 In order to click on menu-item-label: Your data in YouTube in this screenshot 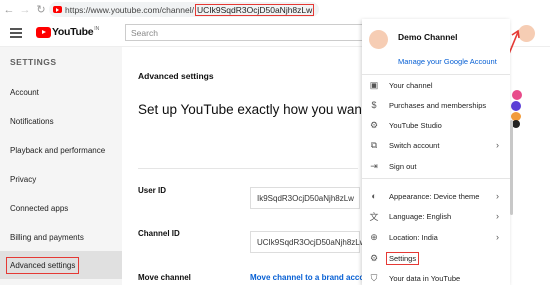, I will do `click(425, 278)`.